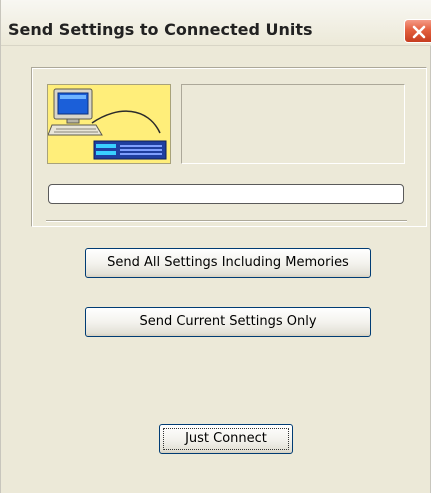 The width and height of the screenshot is (431, 493). I want to click on send-all-settings-label: Send All Settings Including Memories, so click(228, 262).